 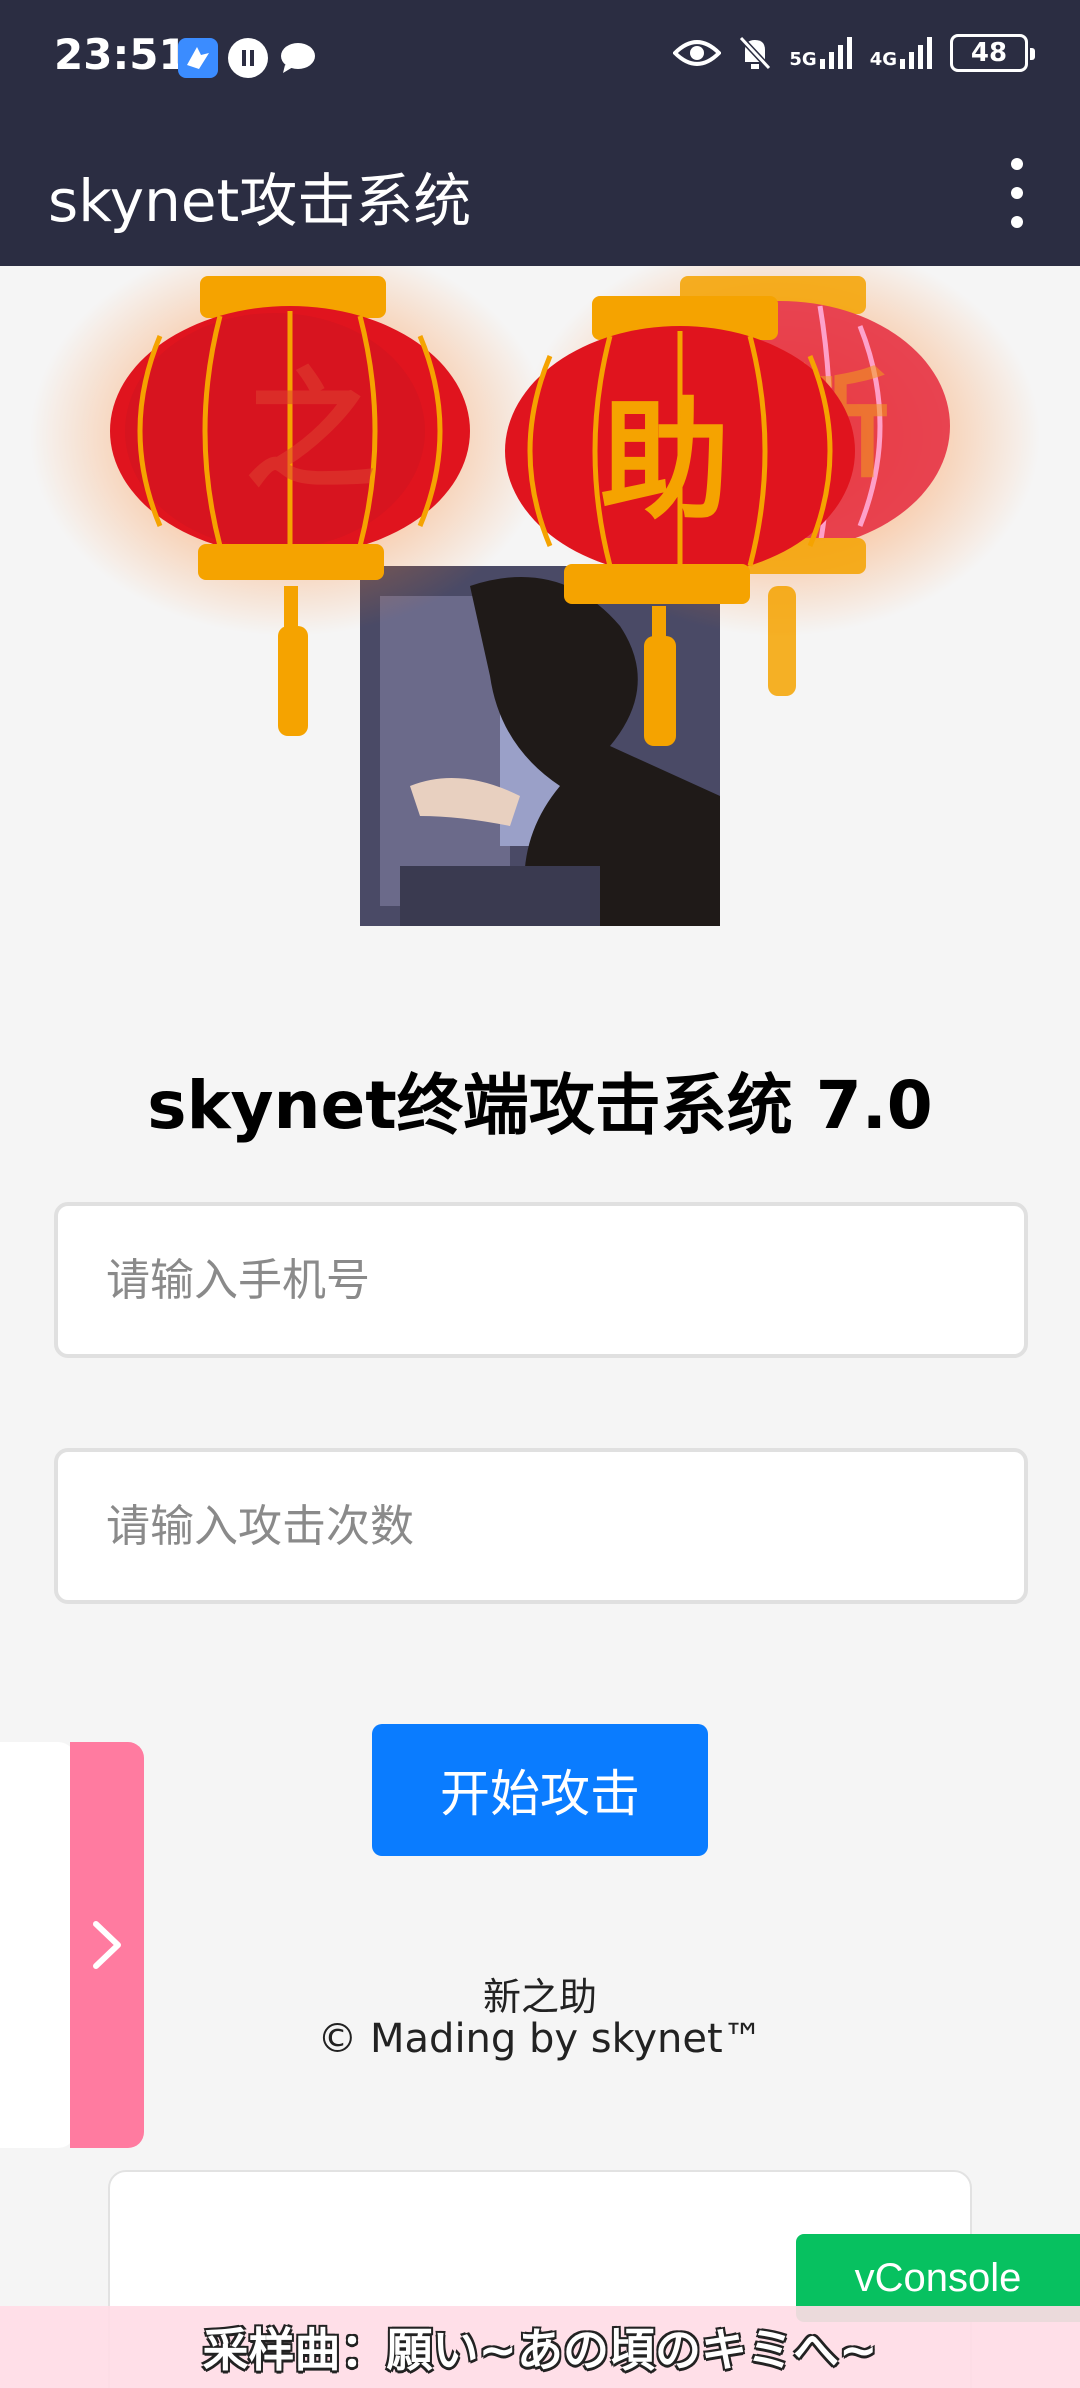 What do you see at coordinates (540, 1105) in the screenshot?
I see `page-title: skynet终端攻击系统 7.0` at bounding box center [540, 1105].